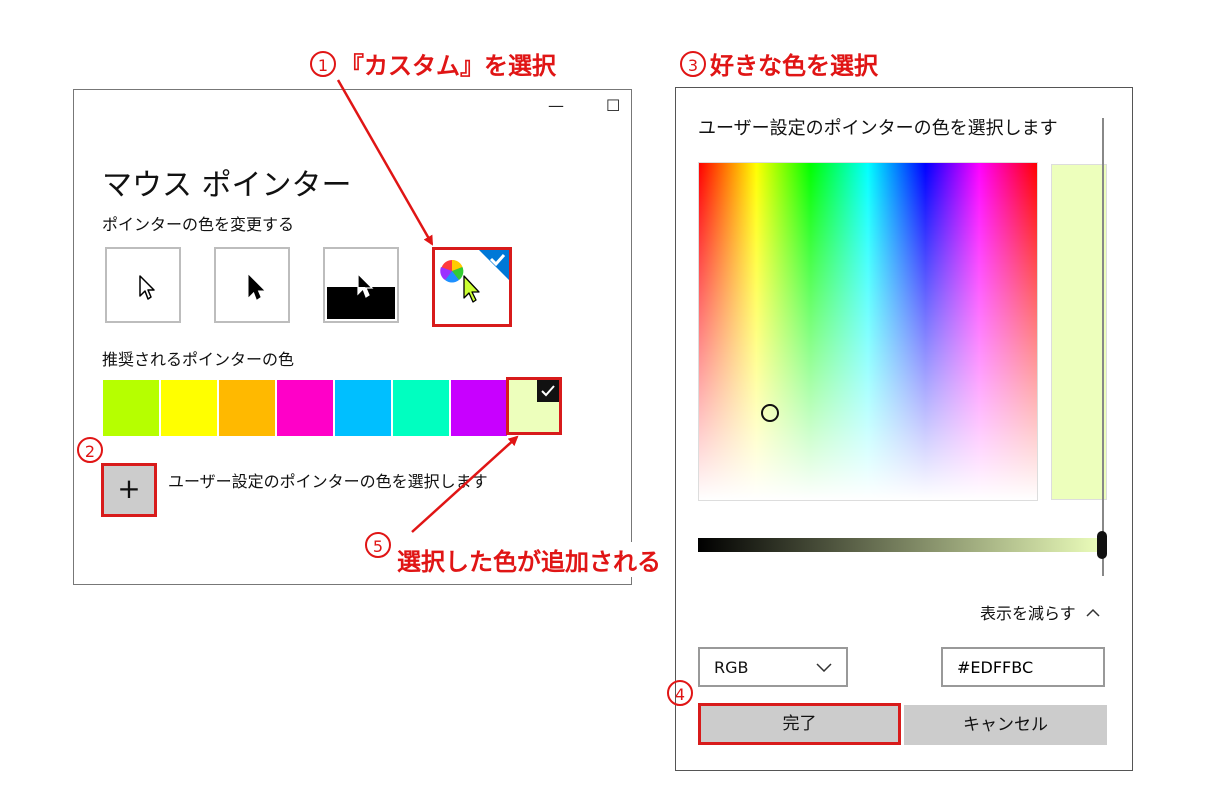 This screenshot has width=1210, height=792. What do you see at coordinates (1093, 612) in the screenshot?
I see `chevron-up-icon` at bounding box center [1093, 612].